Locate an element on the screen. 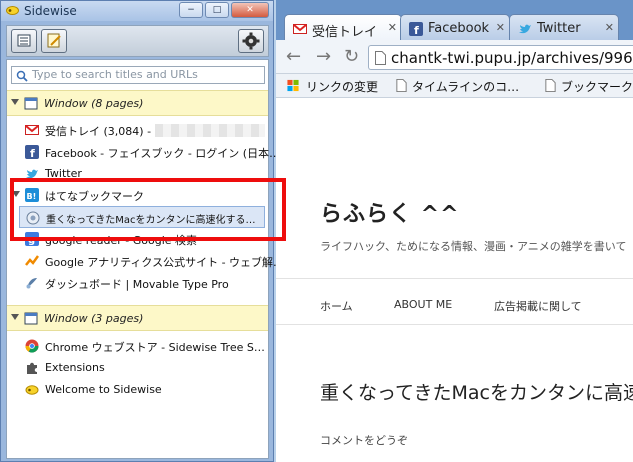 The height and width of the screenshot is (462, 633). highlight-annotation-box is located at coordinates (148, 209).